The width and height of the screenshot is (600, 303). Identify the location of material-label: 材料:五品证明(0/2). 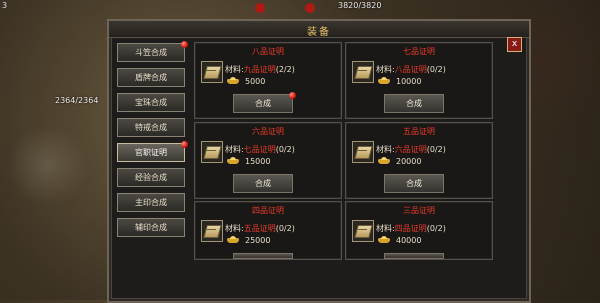
(260, 228).